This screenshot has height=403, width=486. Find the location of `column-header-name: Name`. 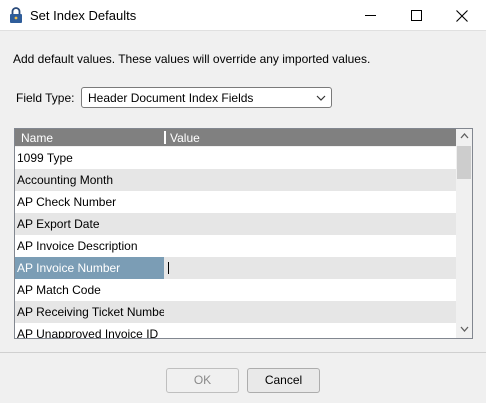

column-header-name: Name is located at coordinates (37, 138).